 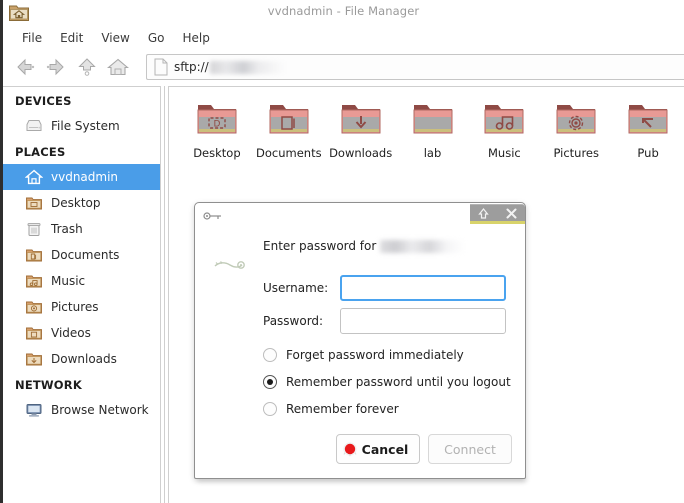 I want to click on window-titlebar: vvdnadmin - File Manager, so click(x=343, y=13).